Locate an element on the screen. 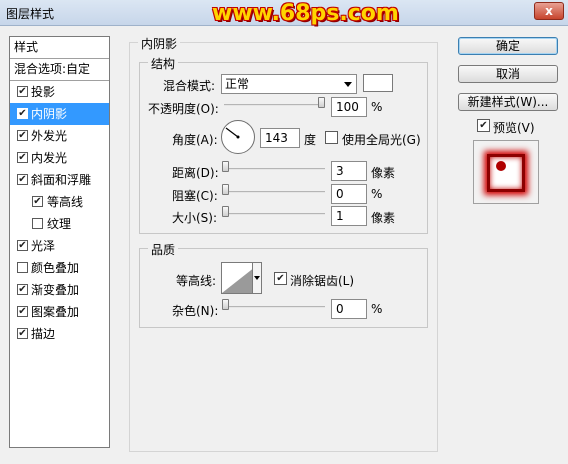 The image size is (568, 464). angle-dial is located at coordinates (238, 137).